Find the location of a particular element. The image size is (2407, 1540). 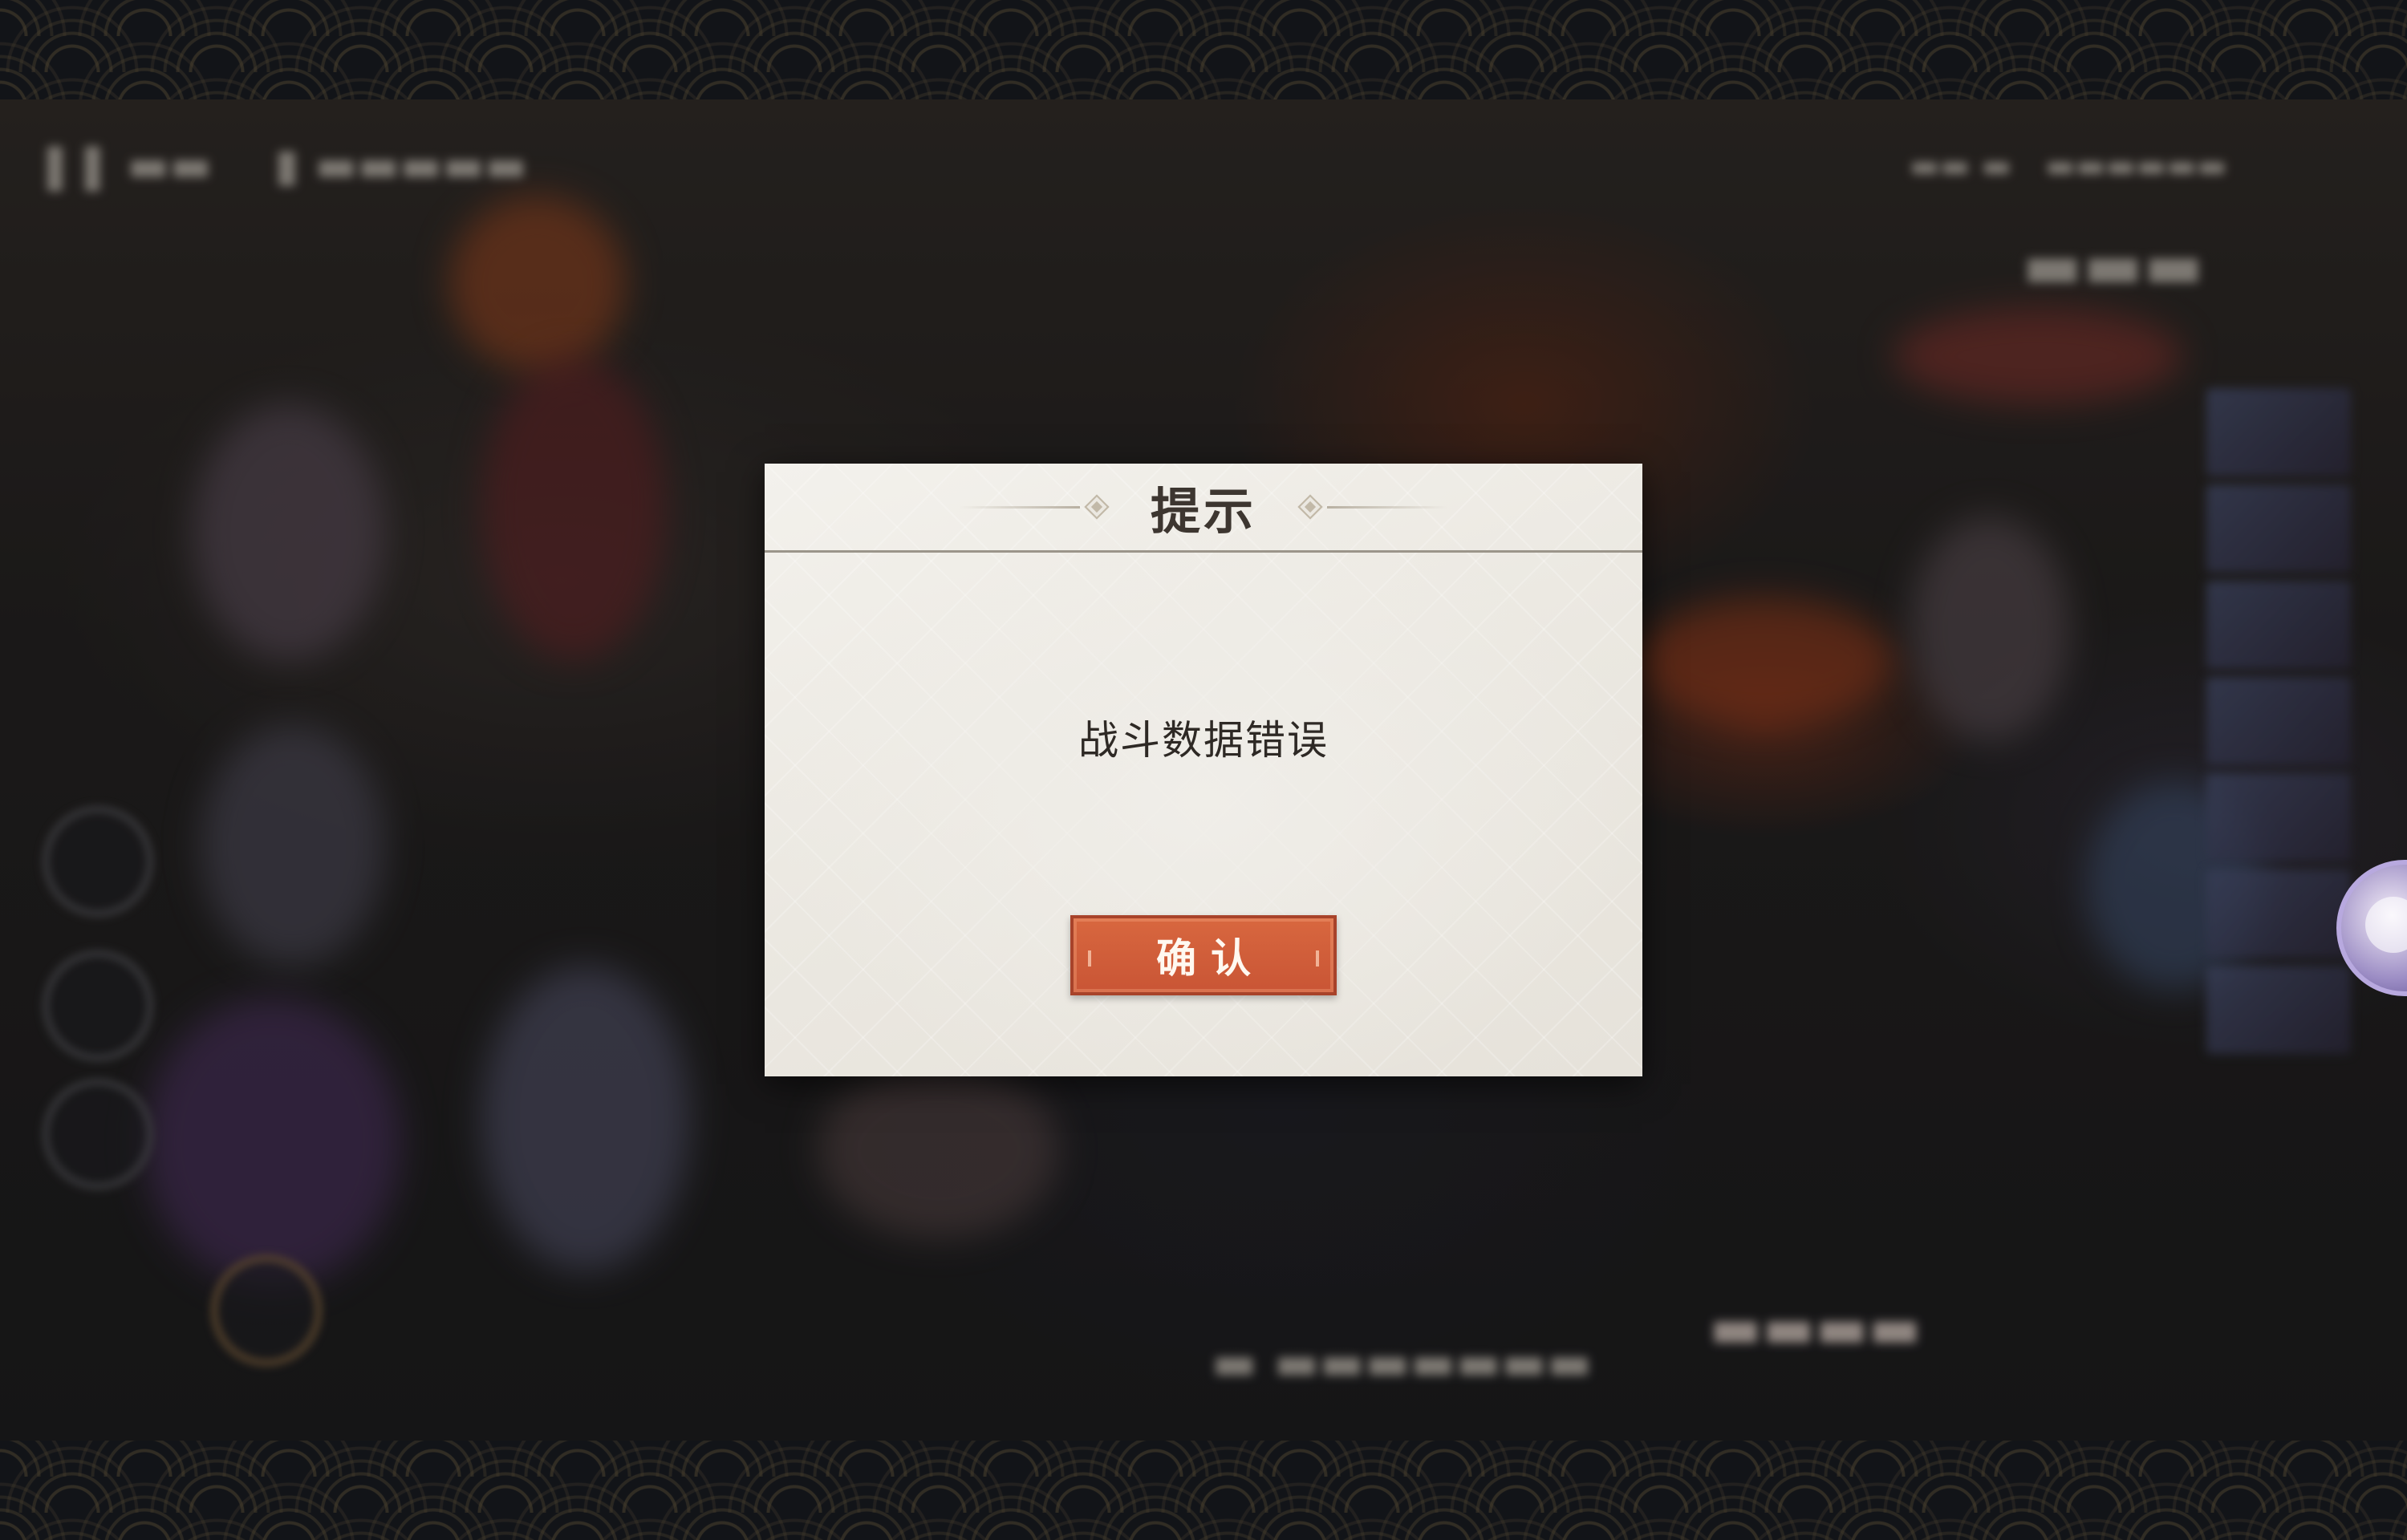

confirm-button: 确认 is located at coordinates (1203, 955).